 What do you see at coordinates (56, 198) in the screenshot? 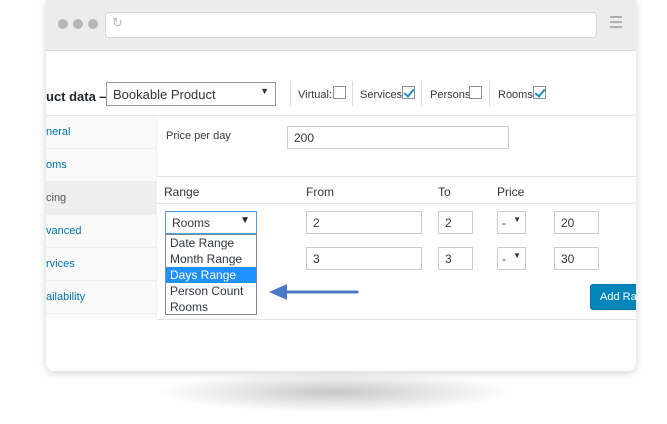
I see `tab-label: cing` at bounding box center [56, 198].